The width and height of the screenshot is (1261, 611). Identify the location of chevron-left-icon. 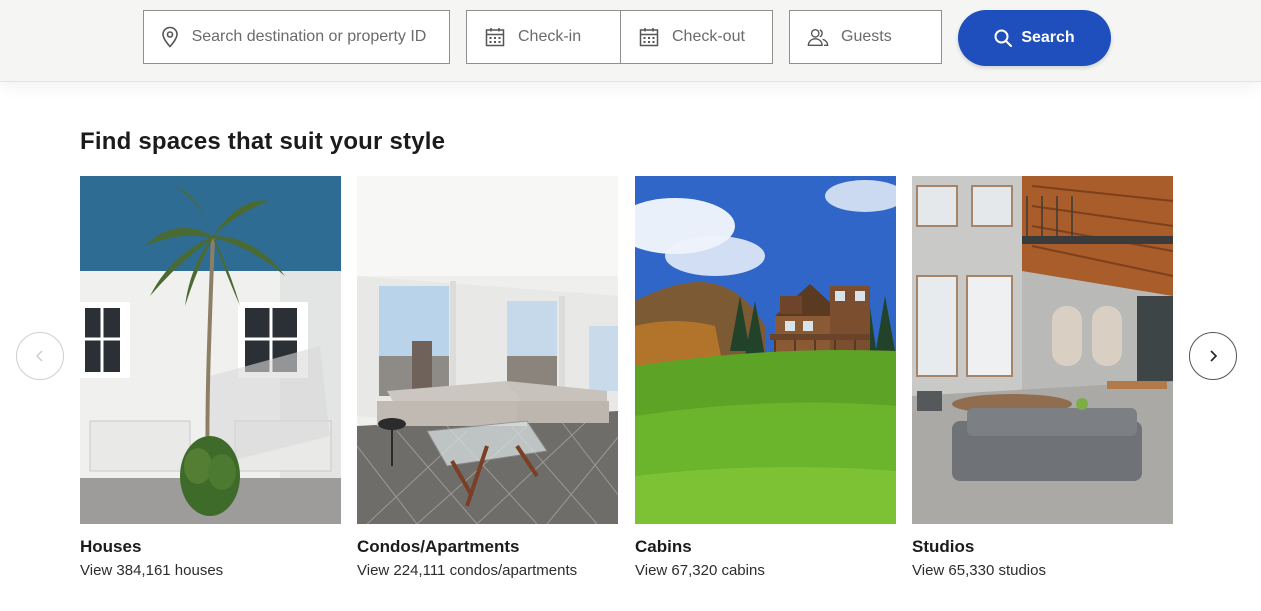
(40, 356).